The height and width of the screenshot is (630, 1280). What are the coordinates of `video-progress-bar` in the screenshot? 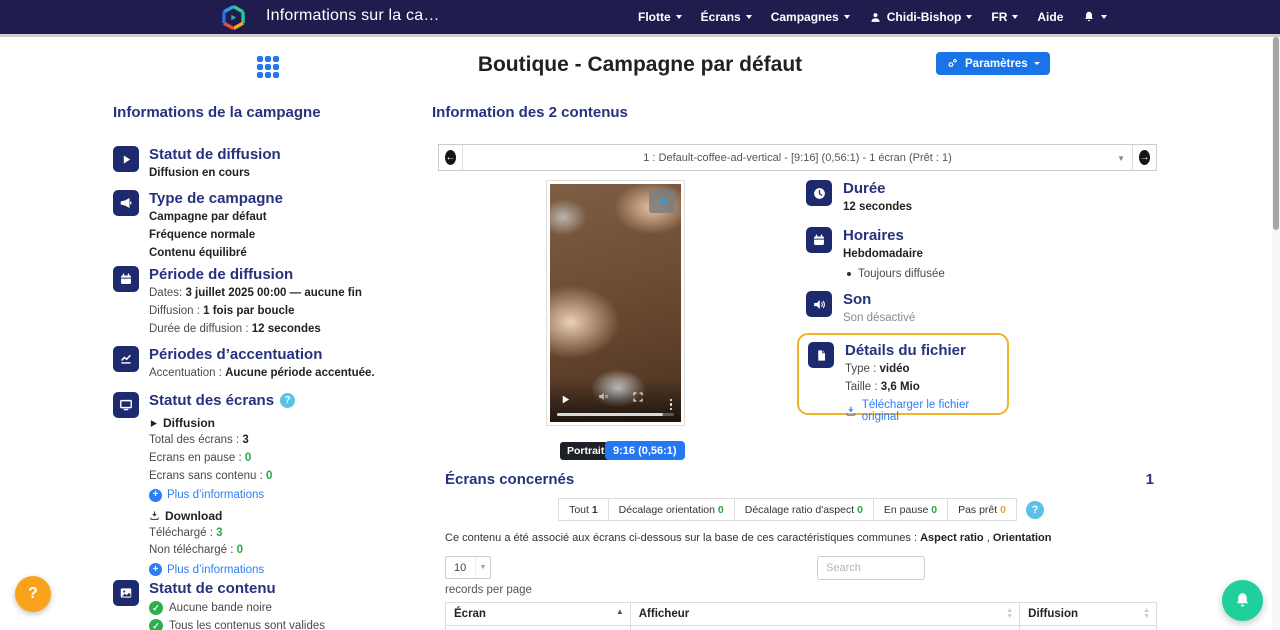 It's located at (615, 414).